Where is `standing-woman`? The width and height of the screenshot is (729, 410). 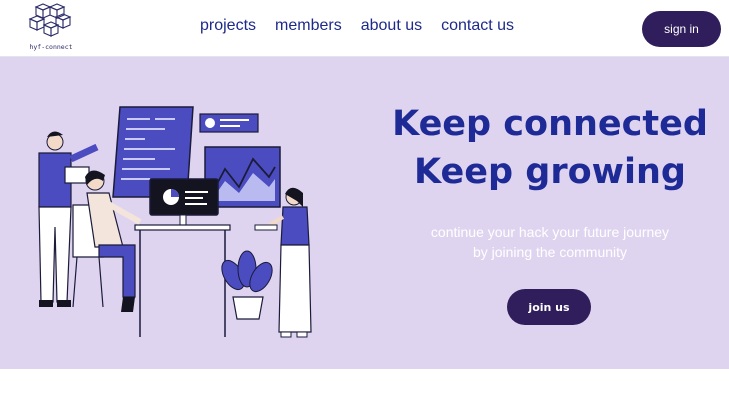
standing-woman is located at coordinates (283, 262).